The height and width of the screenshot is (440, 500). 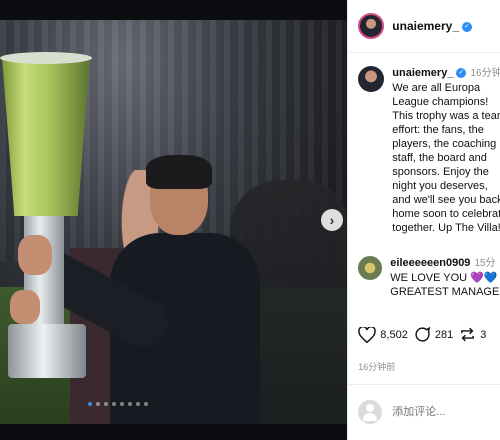 I want to click on comment-time: 15分, so click(x=485, y=263).